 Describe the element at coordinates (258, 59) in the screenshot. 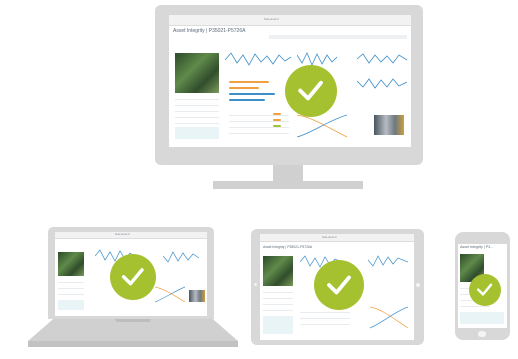

I see `middle-line-chart` at that location.